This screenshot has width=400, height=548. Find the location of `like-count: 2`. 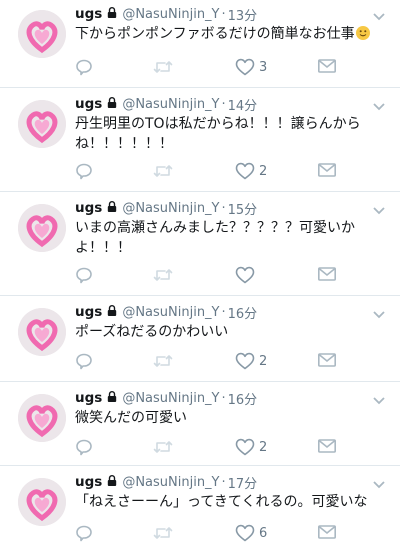

like-count: 2 is located at coordinates (263, 361).